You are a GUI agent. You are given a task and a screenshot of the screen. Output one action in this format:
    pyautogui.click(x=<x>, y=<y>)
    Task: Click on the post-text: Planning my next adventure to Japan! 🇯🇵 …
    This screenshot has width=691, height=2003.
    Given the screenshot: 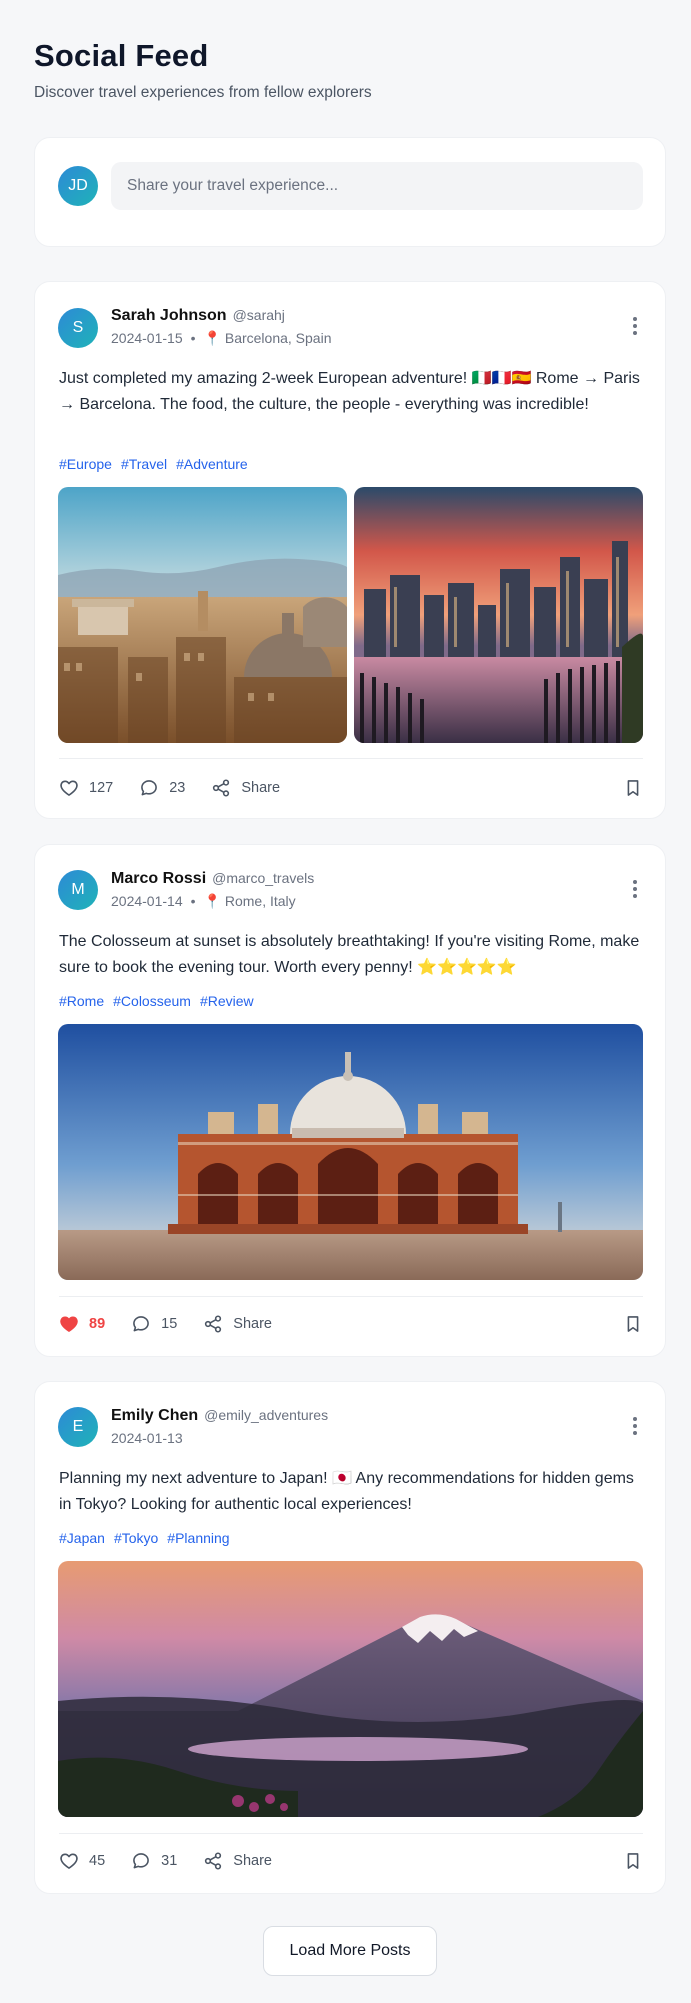 What is the action you would take?
    pyautogui.click(x=346, y=1491)
    